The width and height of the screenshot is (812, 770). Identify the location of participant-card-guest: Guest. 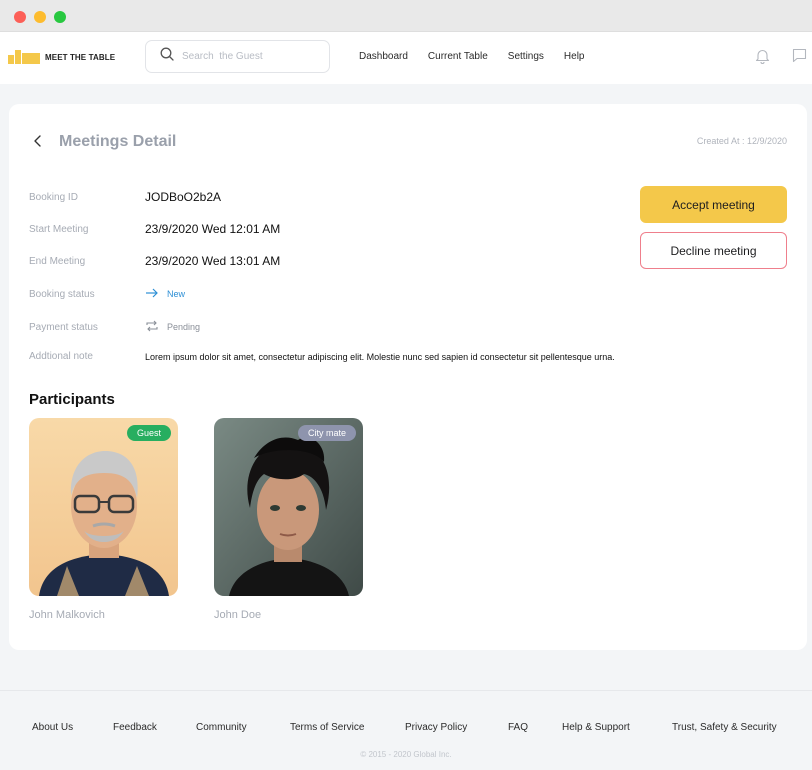
(103, 507).